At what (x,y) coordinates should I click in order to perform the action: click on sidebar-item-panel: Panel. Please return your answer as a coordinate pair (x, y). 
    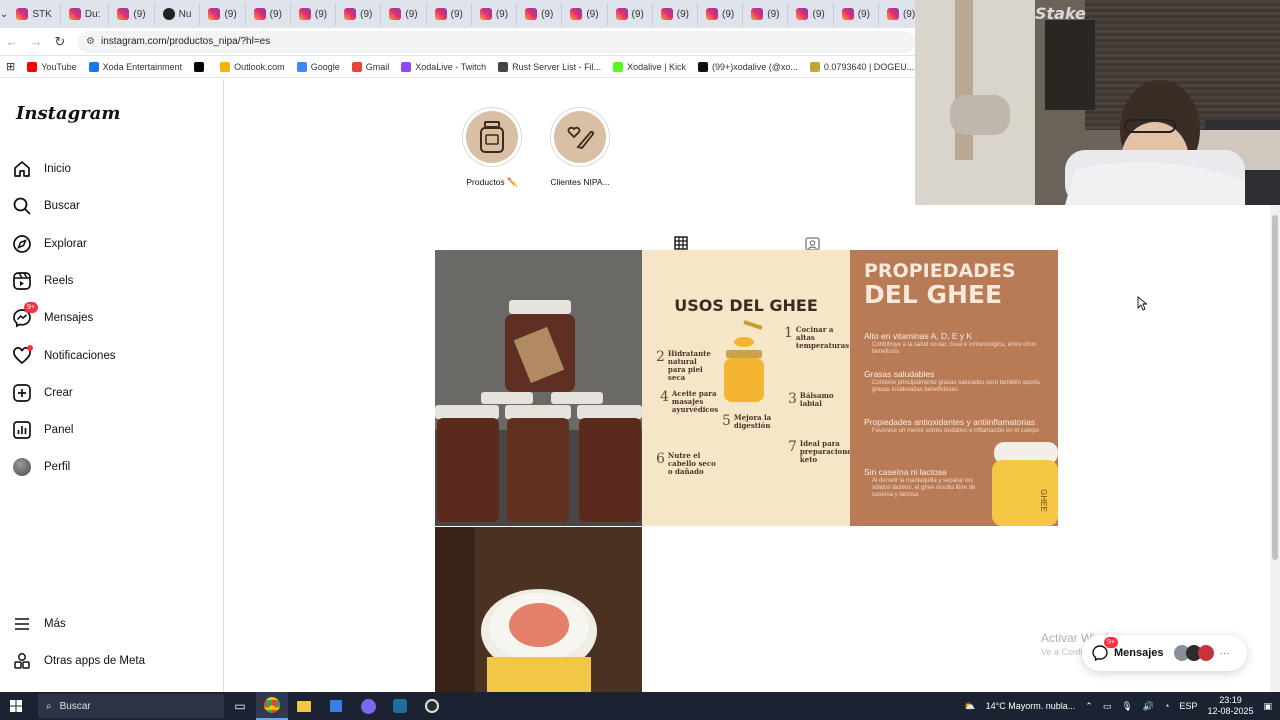
    Looking at the image, I should click on (42, 430).